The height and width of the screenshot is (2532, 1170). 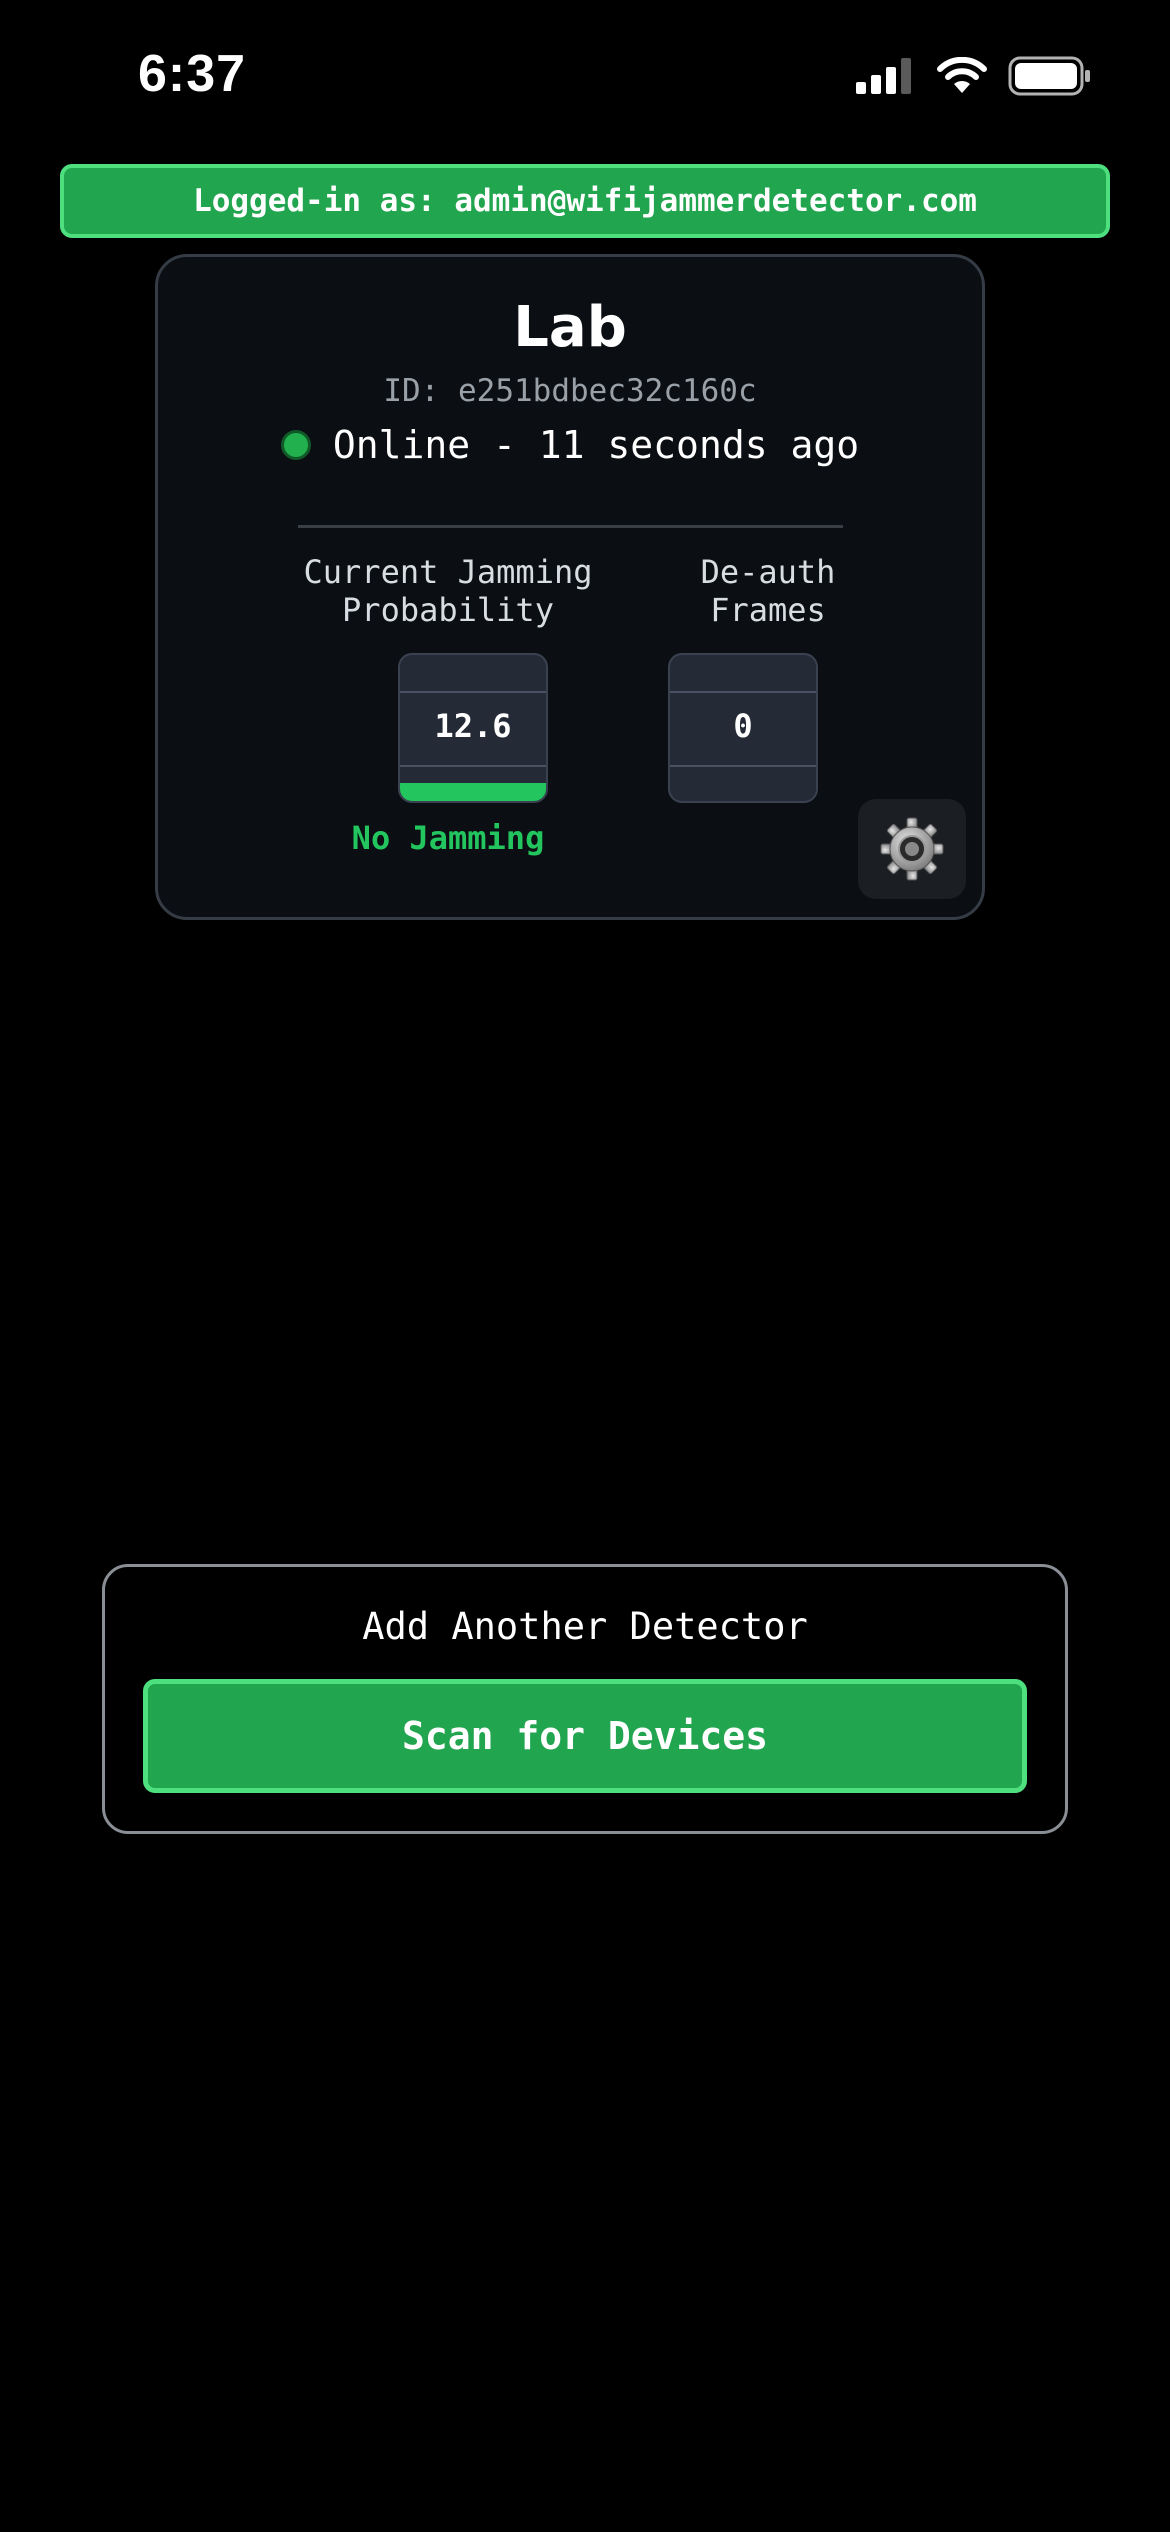 I want to click on jamming-probability-gauge: 12.6, so click(x=473, y=728).